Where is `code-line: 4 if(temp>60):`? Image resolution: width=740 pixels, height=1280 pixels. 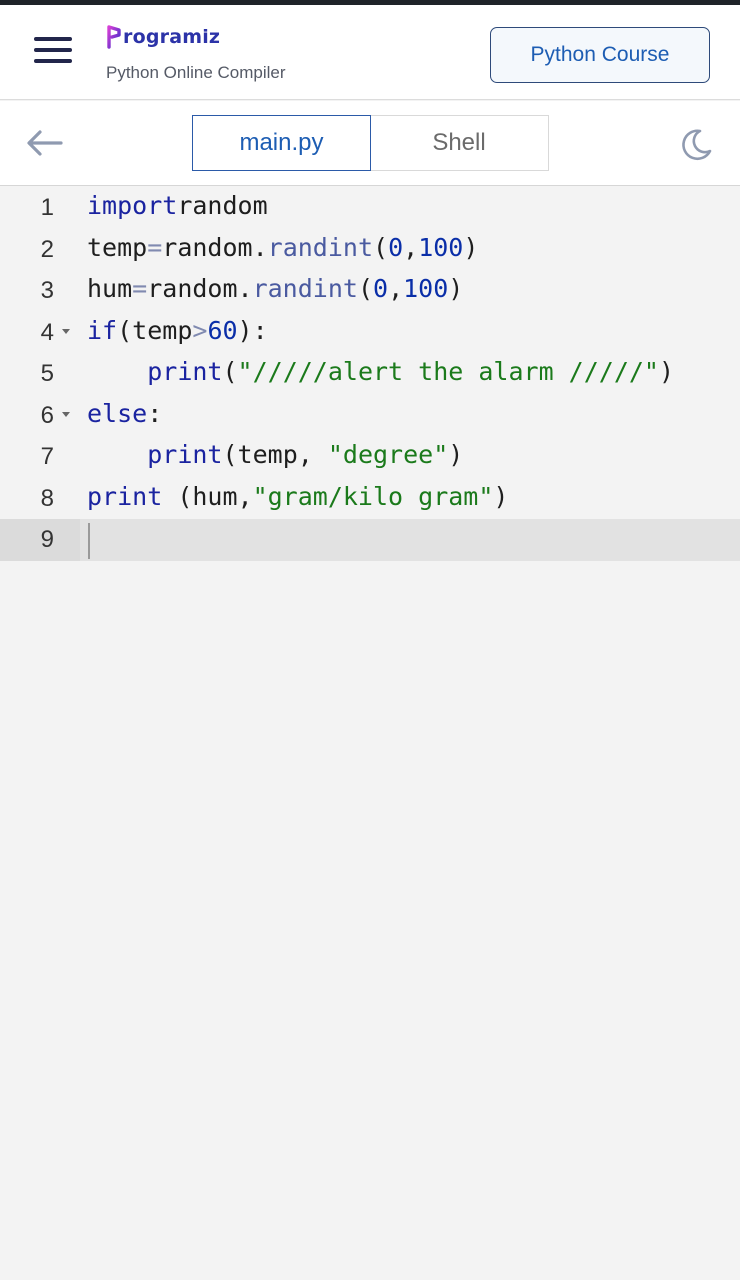
code-line: 4 if(temp>60): is located at coordinates (370, 333).